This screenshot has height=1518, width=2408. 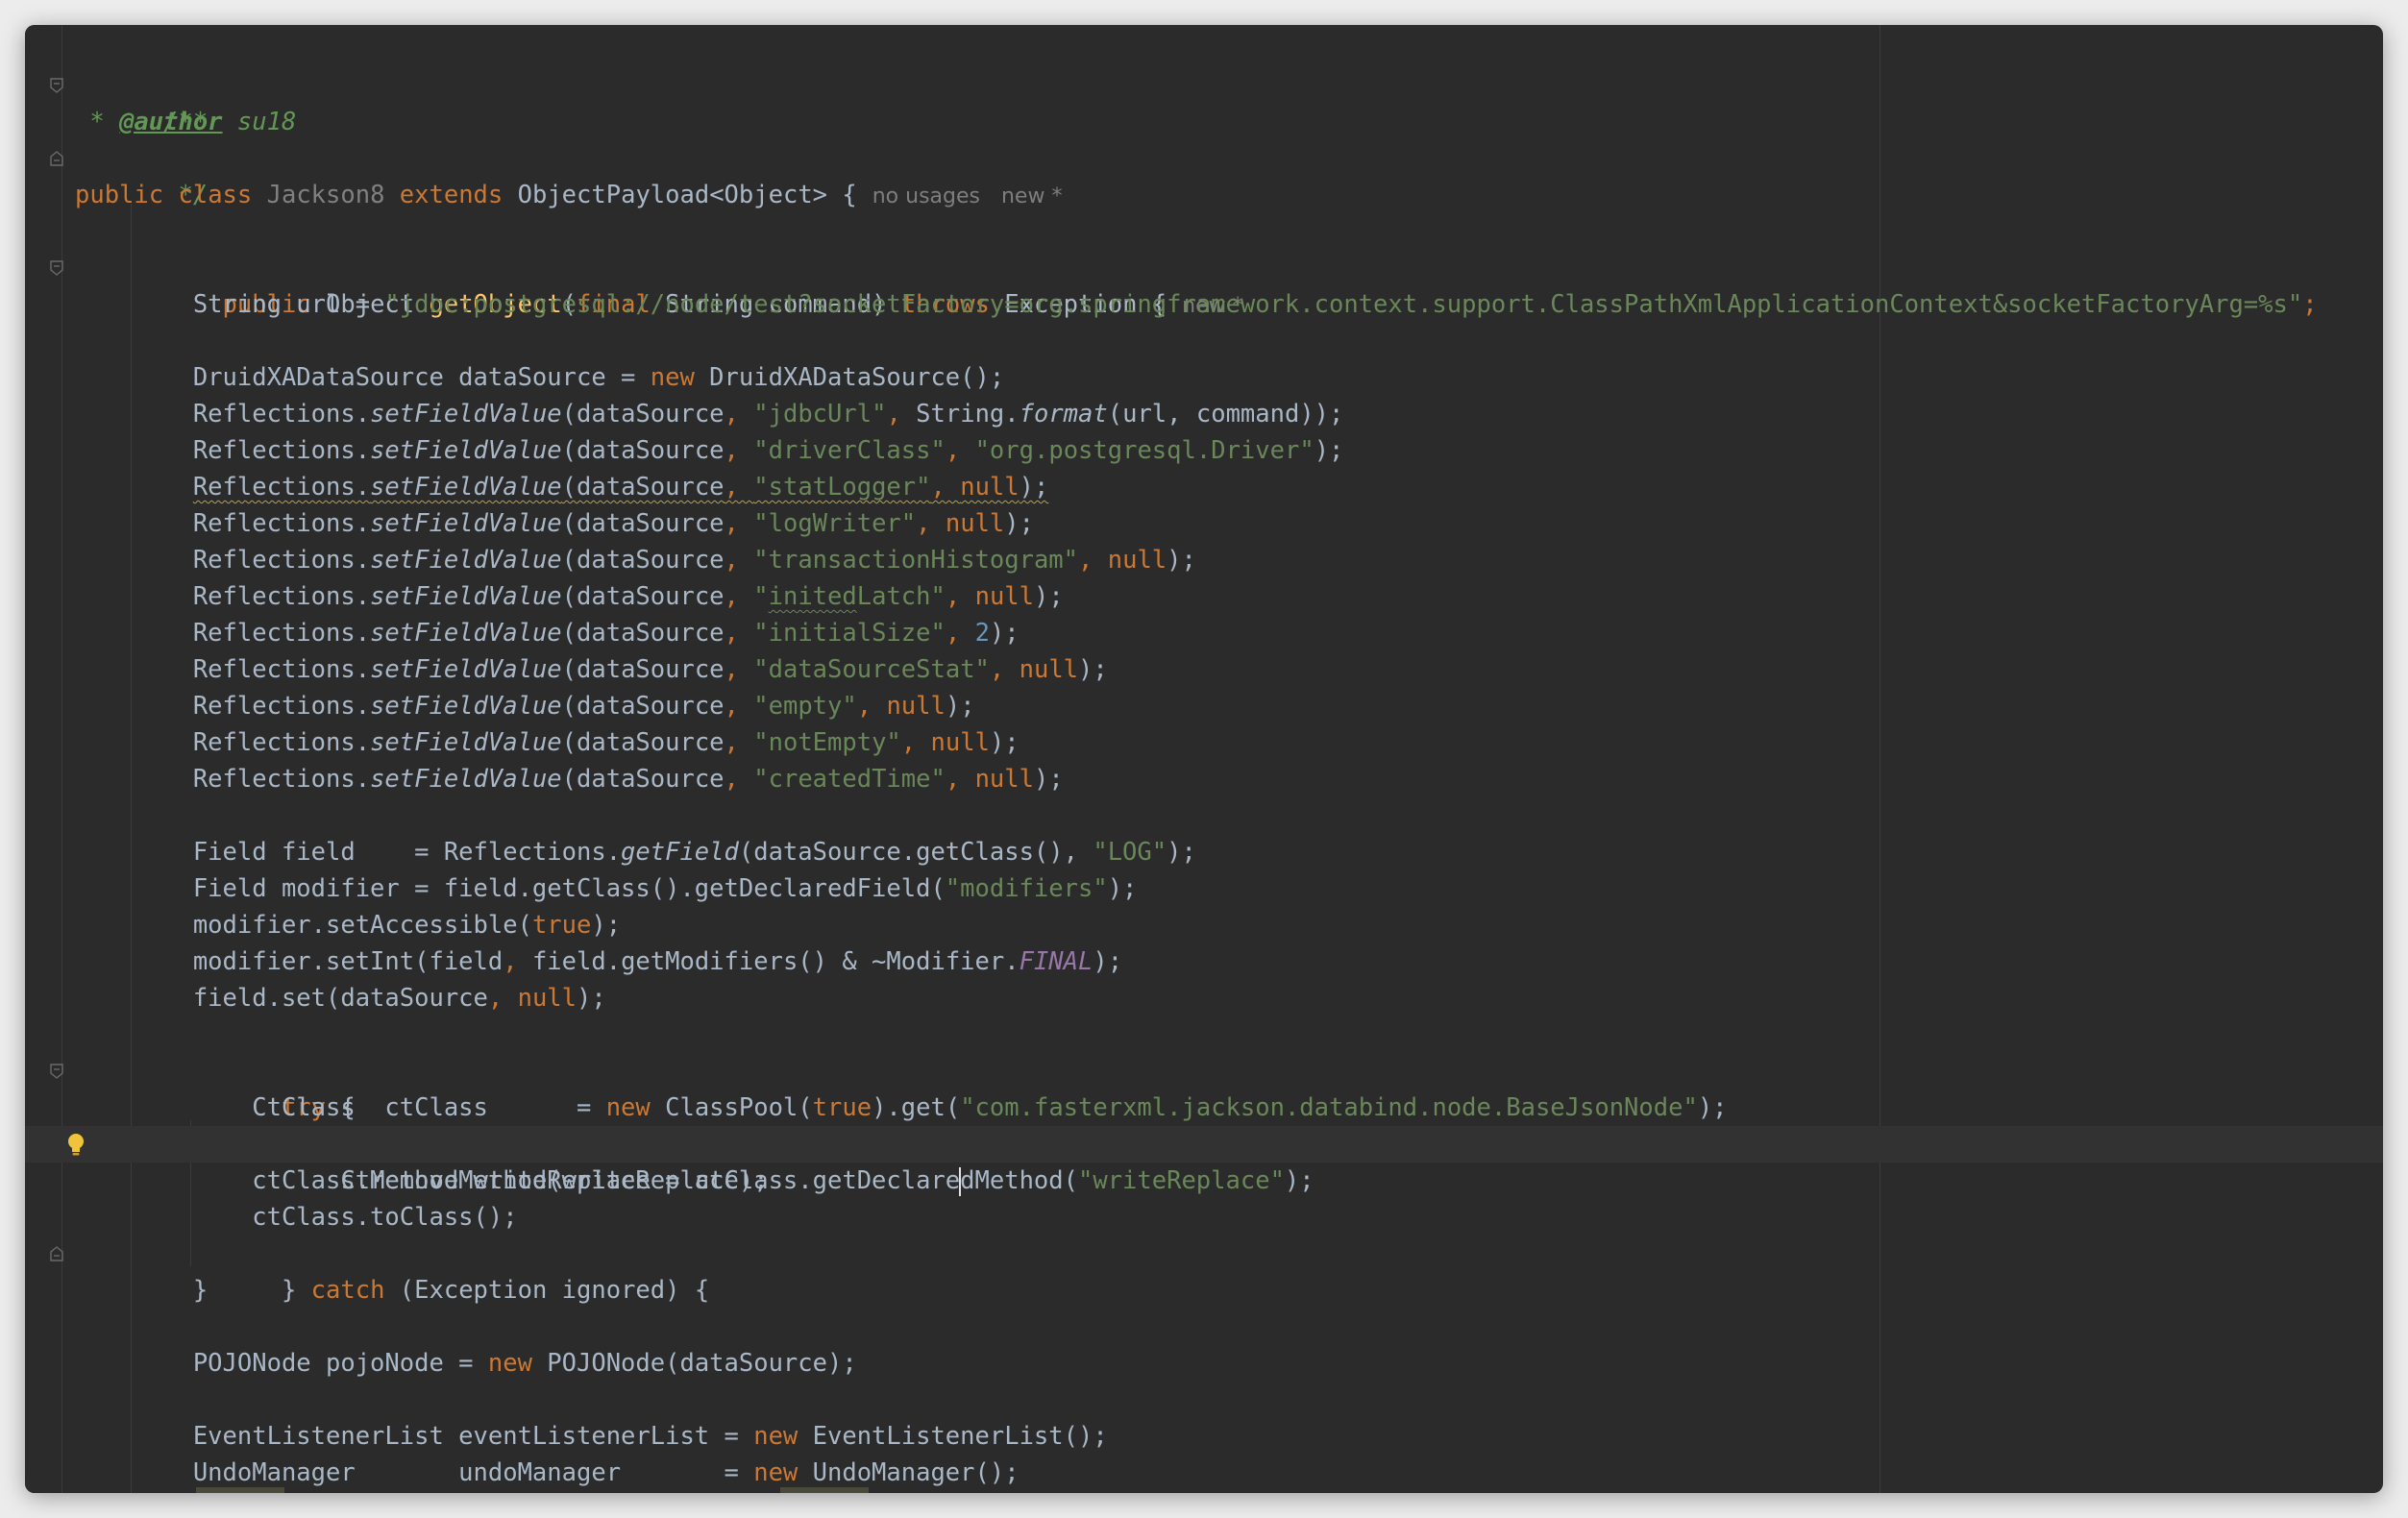 I want to click on code-line: ctClass.toClass();, so click(x=1229, y=1217).